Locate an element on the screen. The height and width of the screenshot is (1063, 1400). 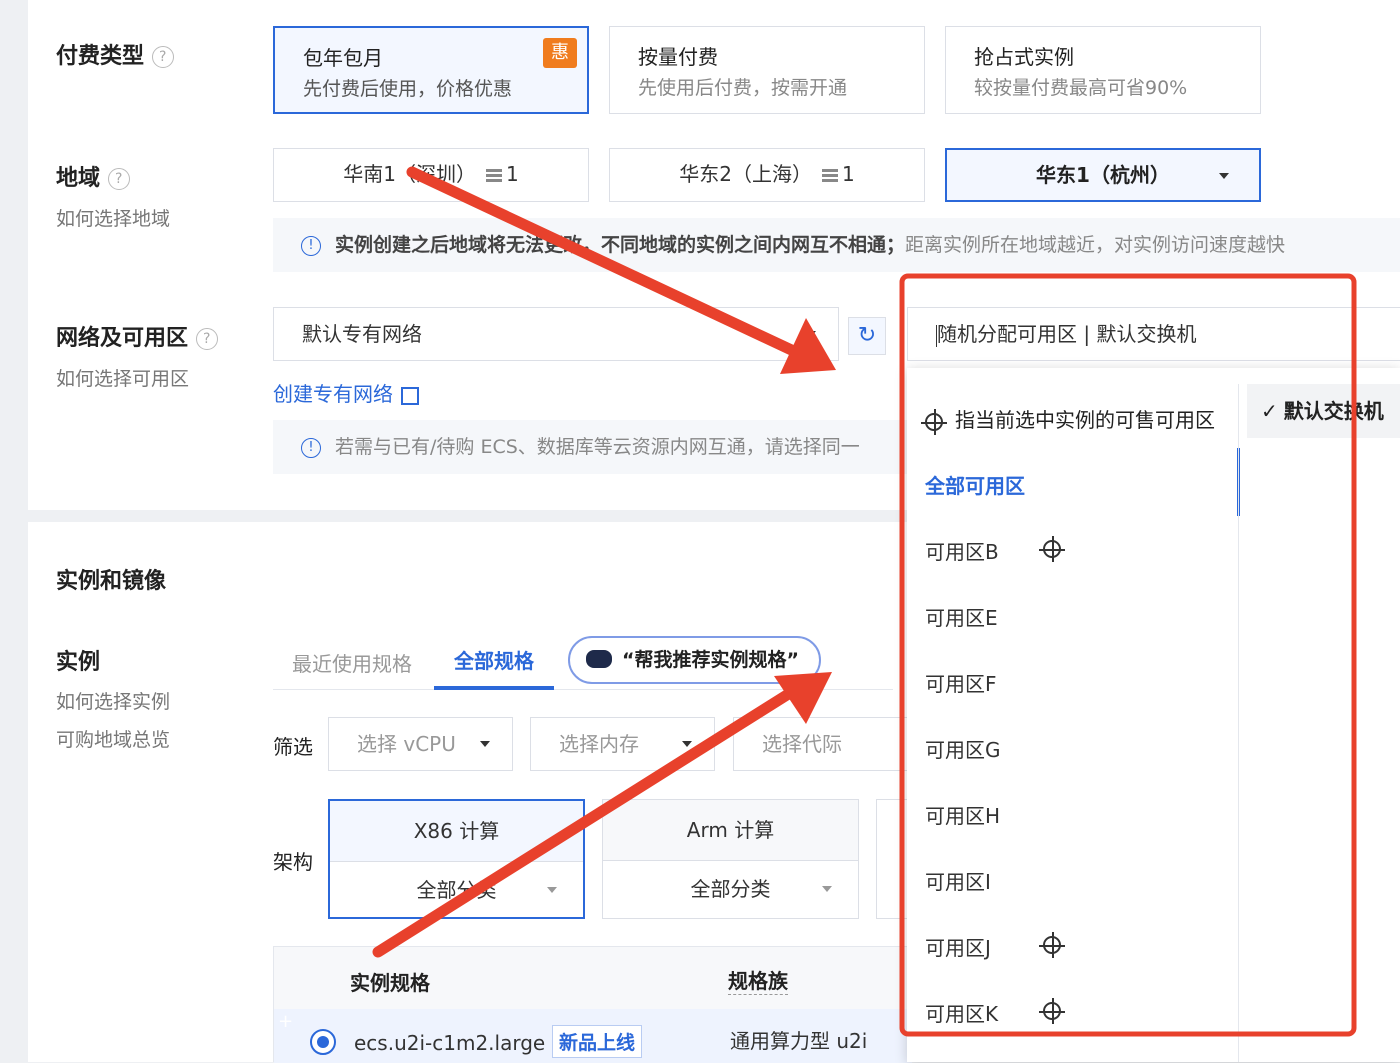
instance-label: 实例 is located at coordinates (78, 662).